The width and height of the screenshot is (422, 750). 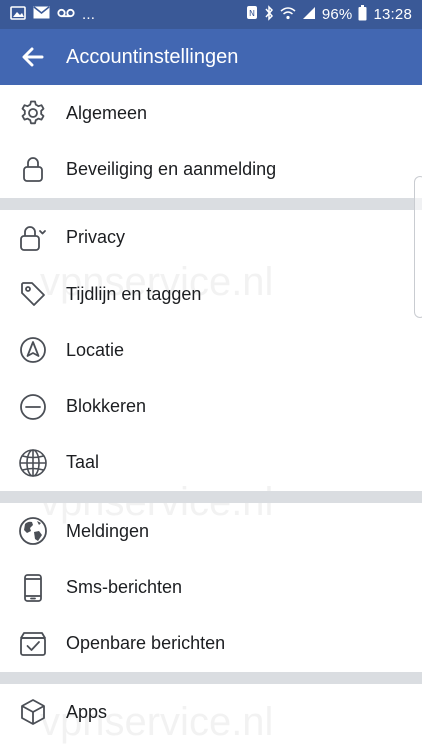 What do you see at coordinates (362, 14) in the screenshot?
I see `battery-icon` at bounding box center [362, 14].